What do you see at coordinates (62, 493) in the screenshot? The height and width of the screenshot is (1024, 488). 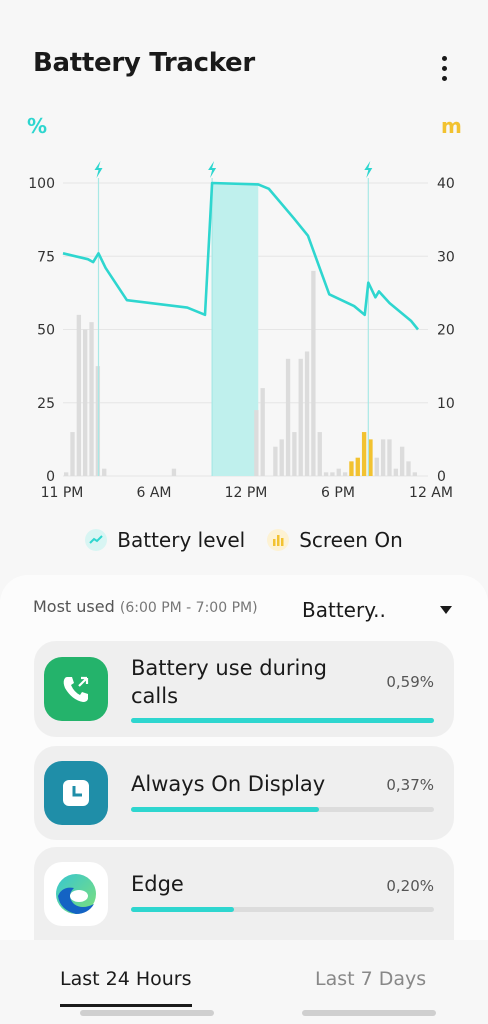 I see `x-tick-label: 11 PM` at bounding box center [62, 493].